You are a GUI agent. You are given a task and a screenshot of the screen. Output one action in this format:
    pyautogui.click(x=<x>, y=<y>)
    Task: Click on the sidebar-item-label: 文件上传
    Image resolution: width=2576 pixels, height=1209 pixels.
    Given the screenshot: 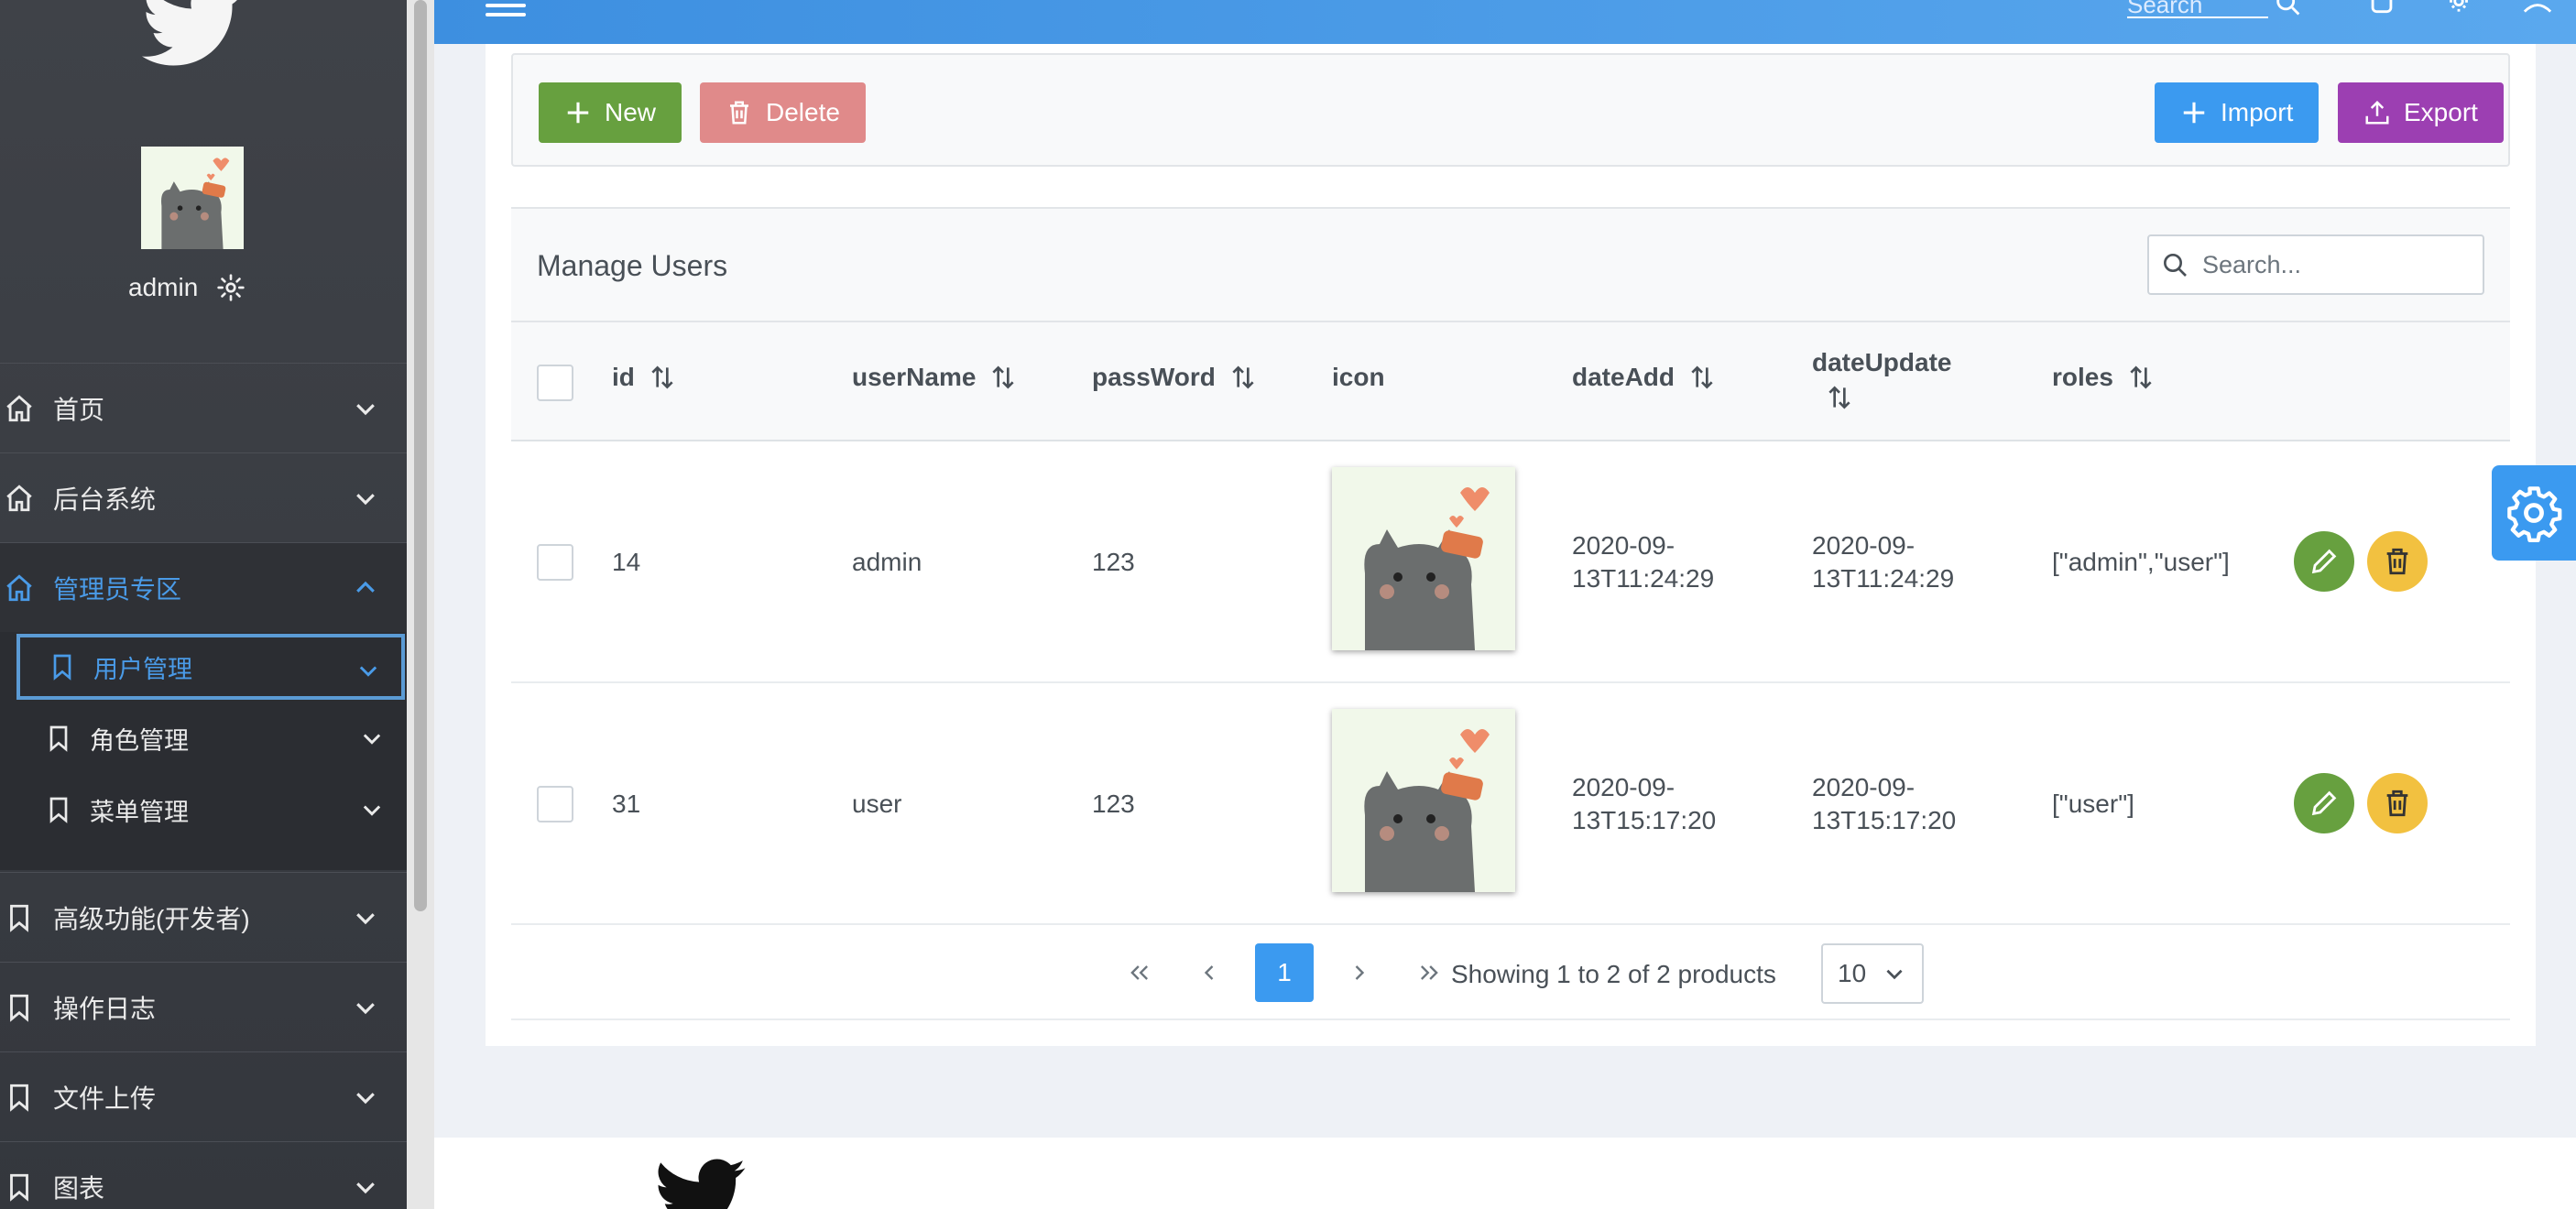 What is the action you would take?
    pyautogui.click(x=105, y=1098)
    